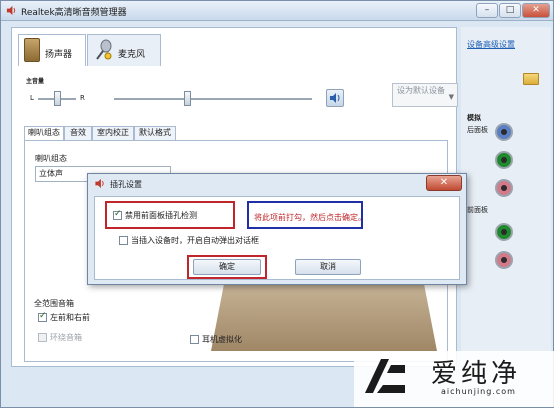 The width and height of the screenshot is (554, 408). What do you see at coordinates (161, 215) in the screenshot?
I see `disable-front-jack-detection-label: 禁用前面板插孔检测` at bounding box center [161, 215].